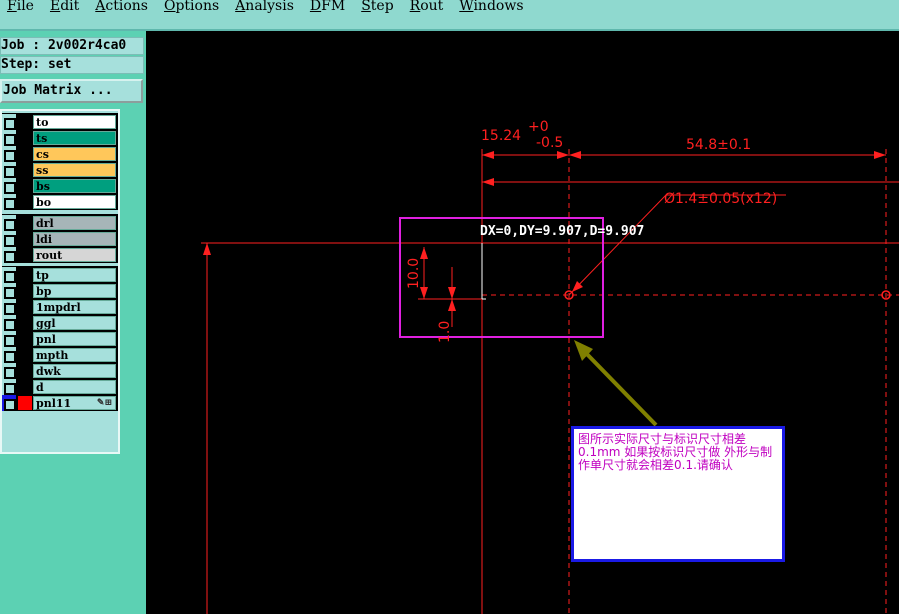 This screenshot has height=614, width=899. What do you see at coordinates (74, 339) in the screenshot?
I see `layer-name: pnl` at bounding box center [74, 339].